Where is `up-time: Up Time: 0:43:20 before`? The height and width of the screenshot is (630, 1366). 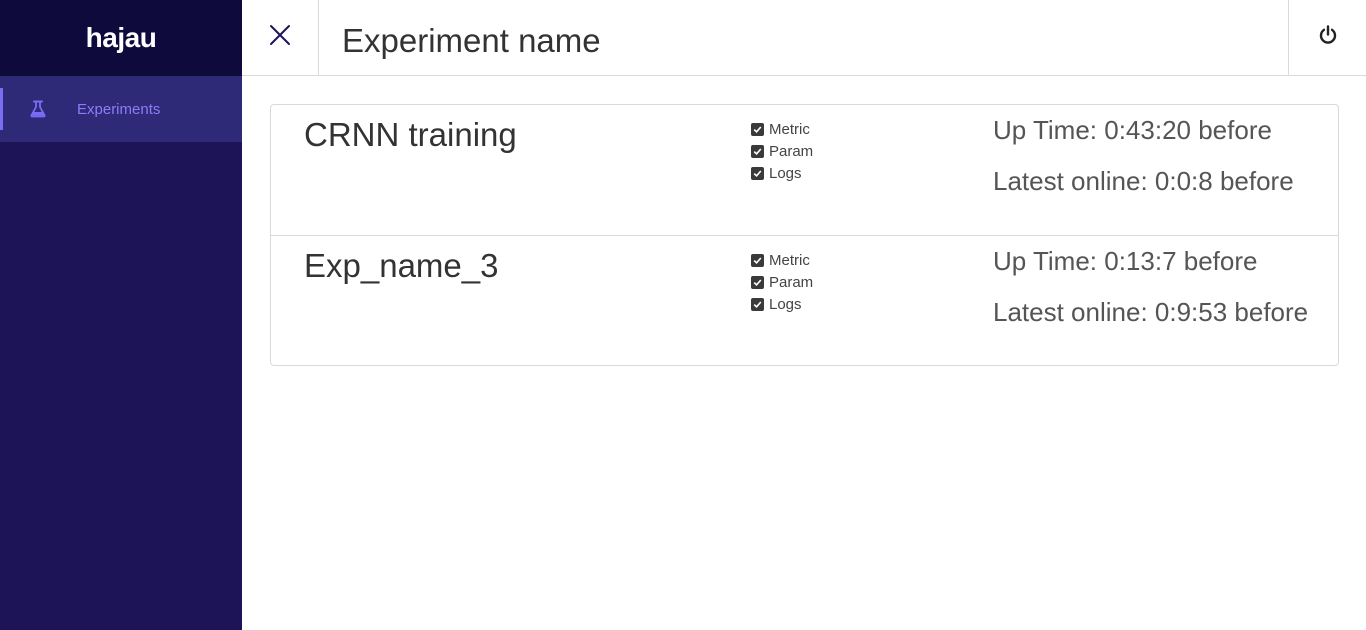
up-time: Up Time: 0:43:20 before is located at coordinates (1132, 130).